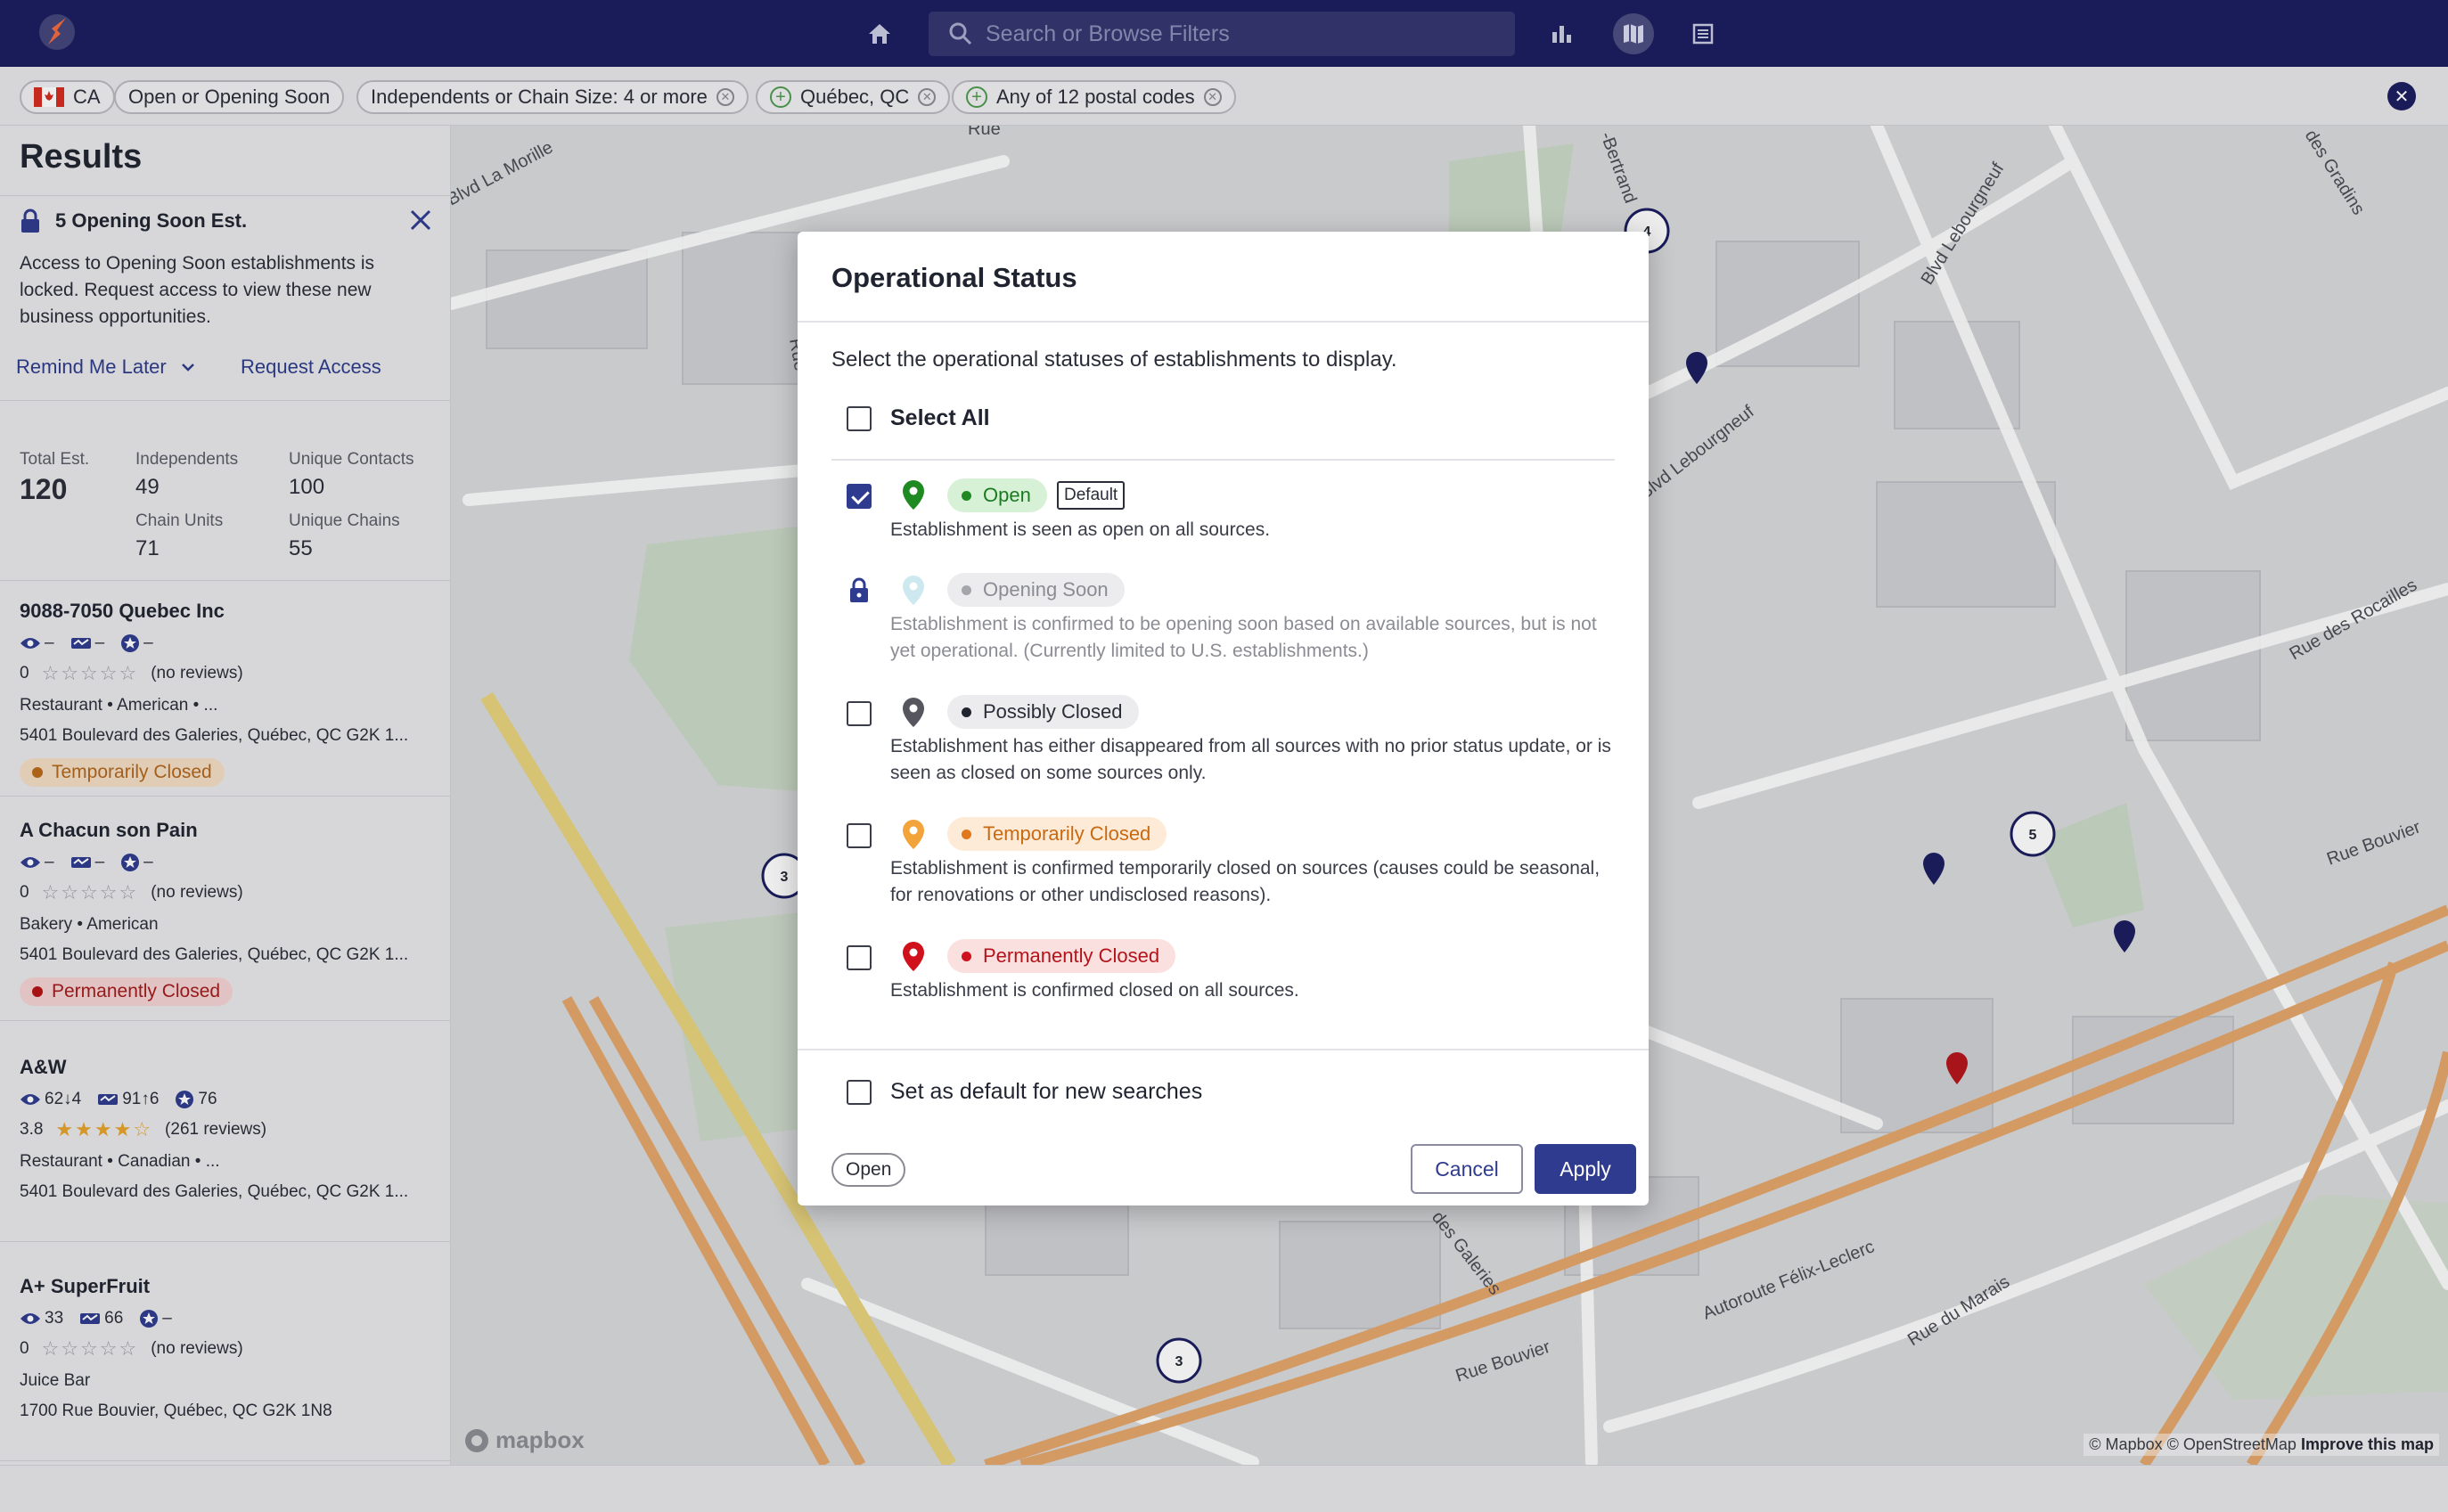 The width and height of the screenshot is (2448, 1512). I want to click on traffic-icon, so click(90, 1318).